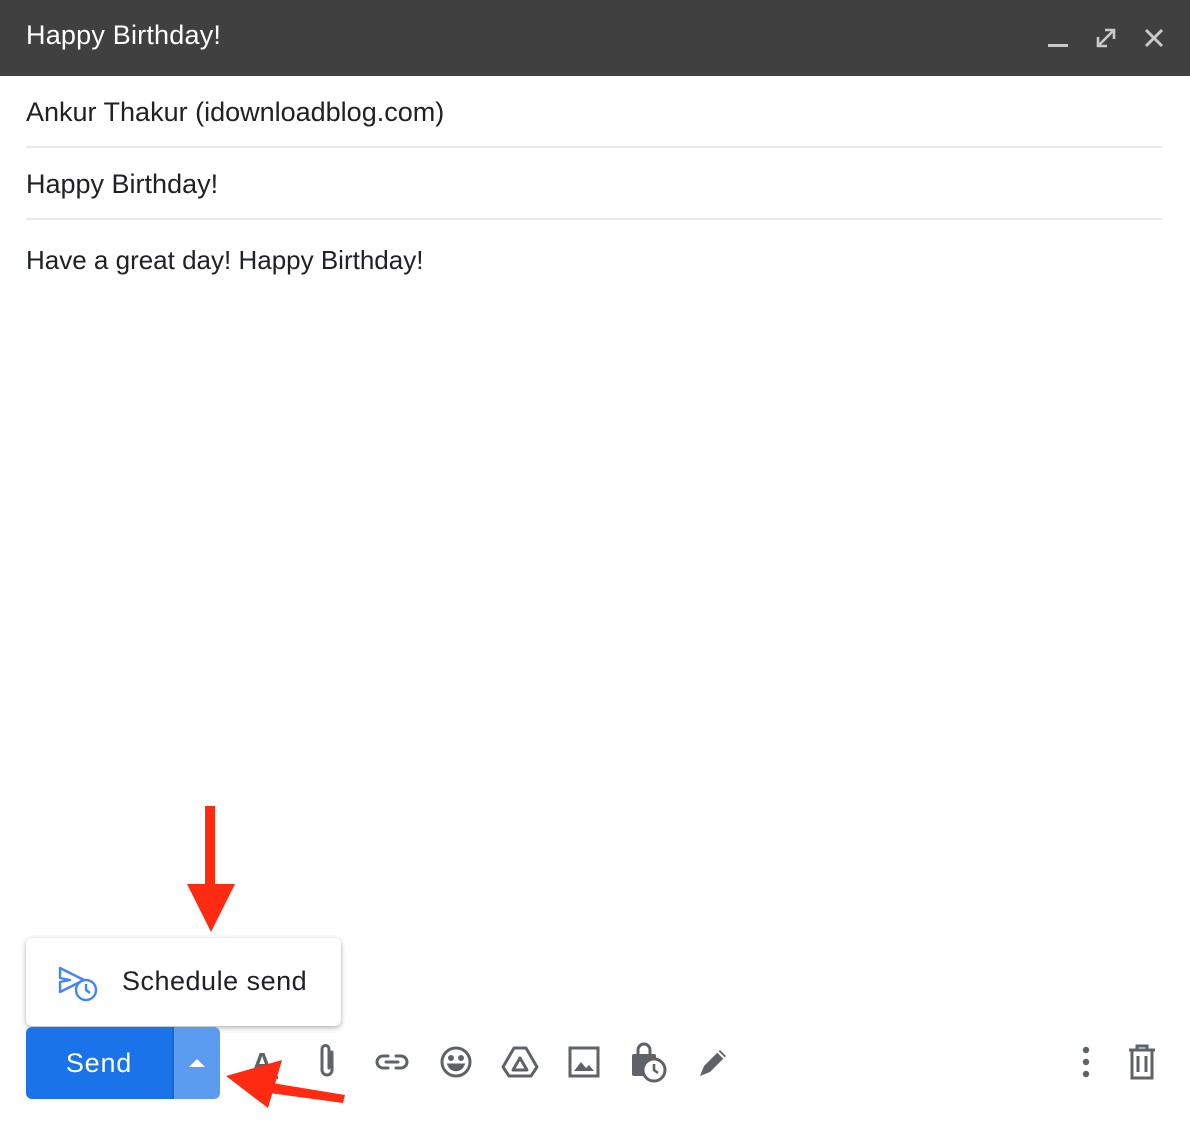  I want to click on compose-window-title: Happy Birthday!, so click(124, 35).